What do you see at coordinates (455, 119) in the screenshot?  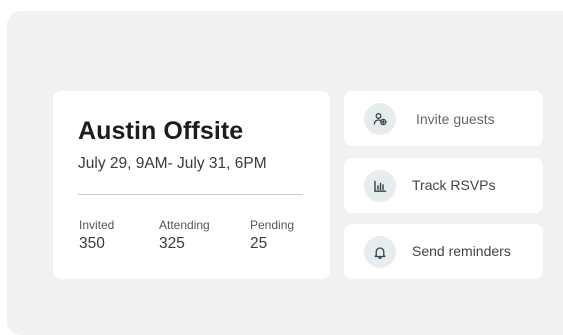 I see `action-label: Invite guests` at bounding box center [455, 119].